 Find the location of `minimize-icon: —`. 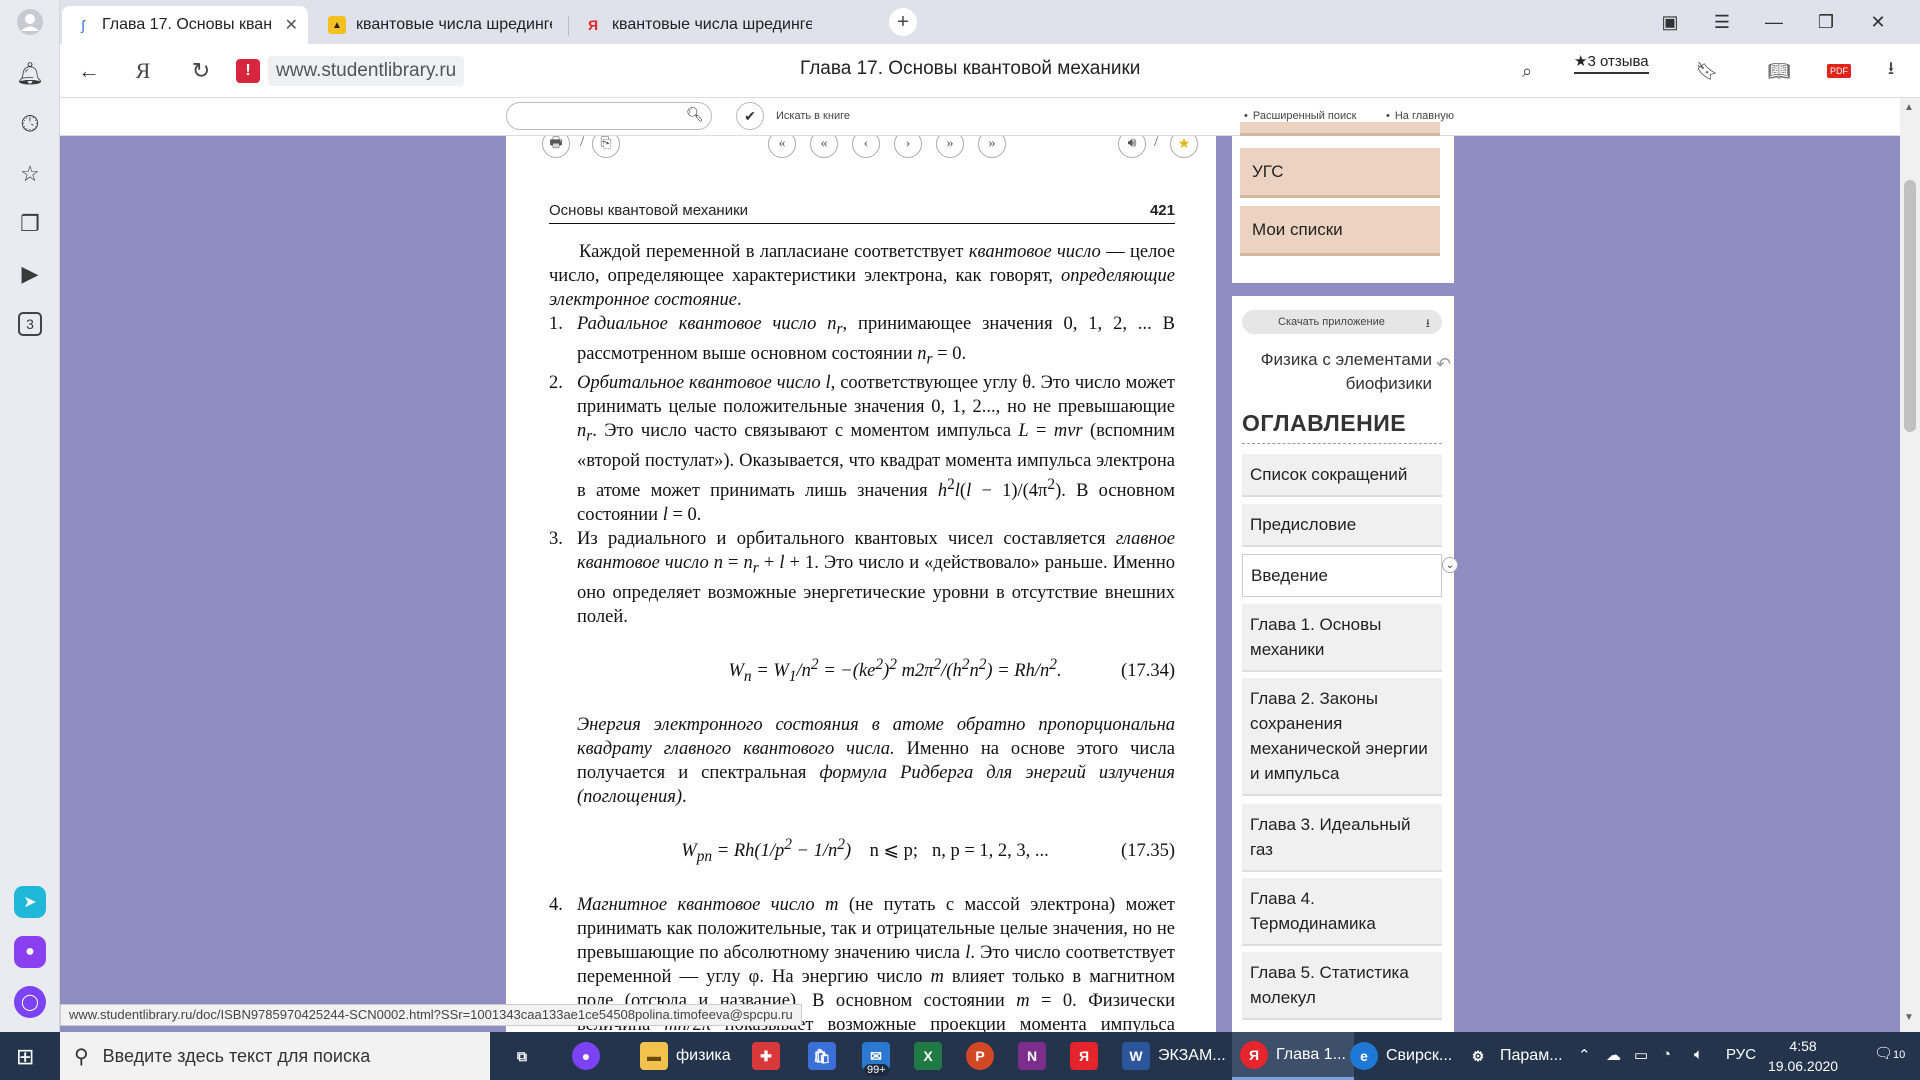

minimize-icon: — is located at coordinates (1774, 22).